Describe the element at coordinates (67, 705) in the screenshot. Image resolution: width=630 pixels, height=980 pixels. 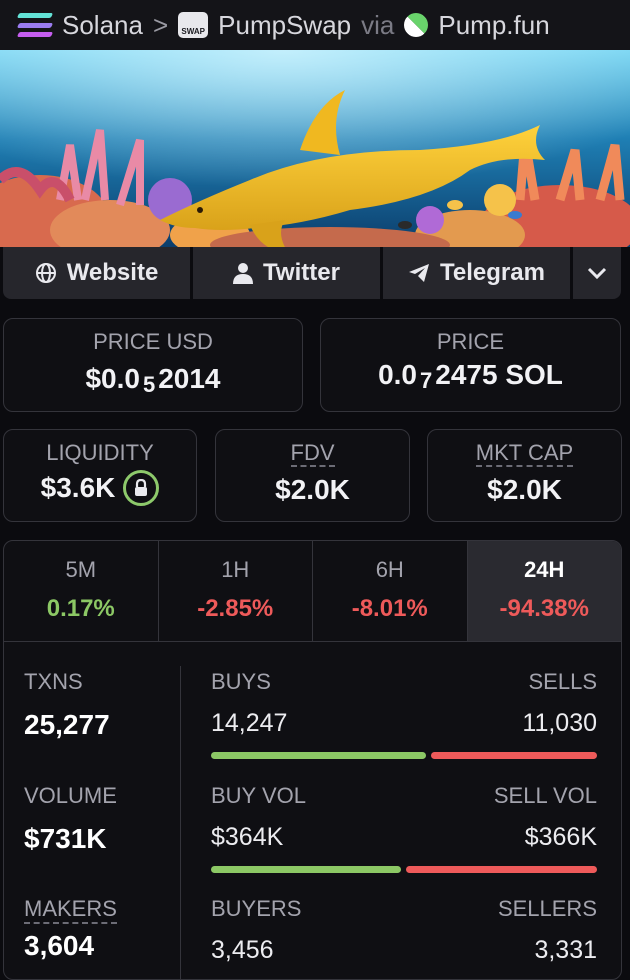
I see `txns-total: TXNS 25,277` at that location.